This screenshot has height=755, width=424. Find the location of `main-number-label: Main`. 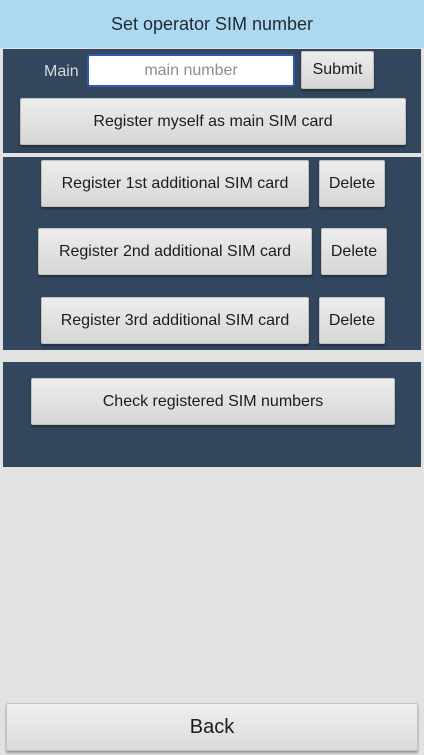

main-number-label: Main is located at coordinates (61, 71).